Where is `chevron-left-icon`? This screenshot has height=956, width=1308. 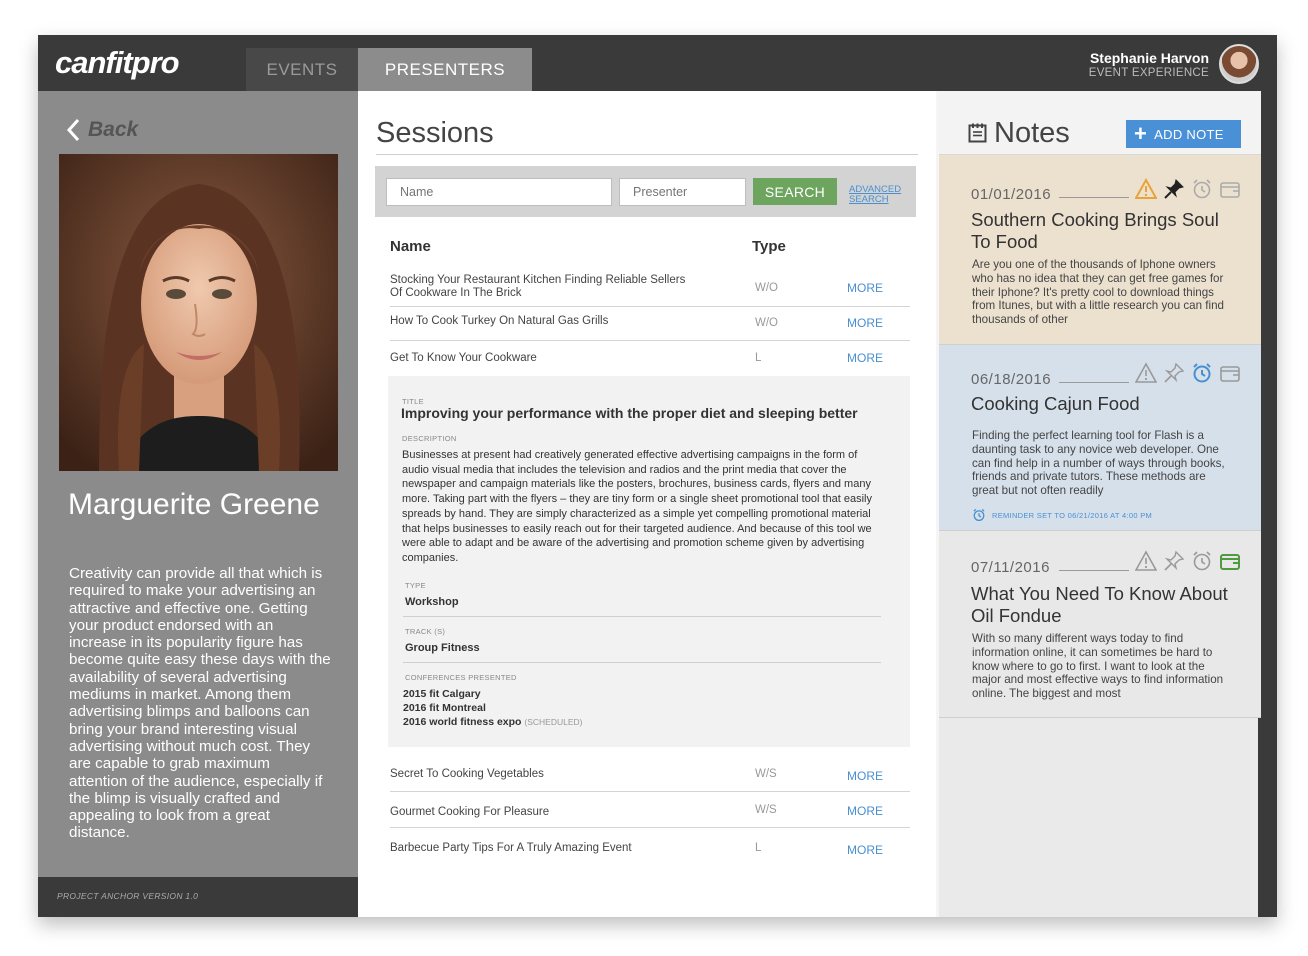 chevron-left-icon is located at coordinates (73, 130).